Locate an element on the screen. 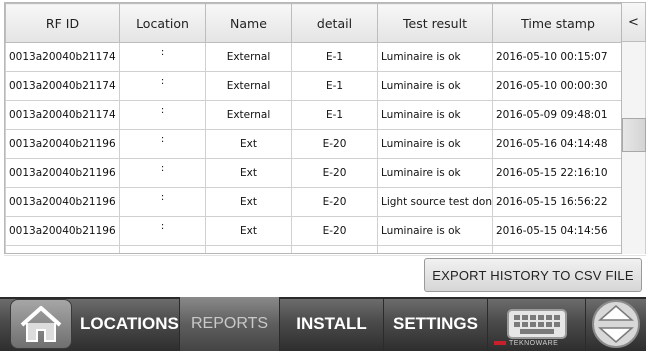 This screenshot has width=646, height=351. nav-locations: LOCATIONS is located at coordinates (92, 324).